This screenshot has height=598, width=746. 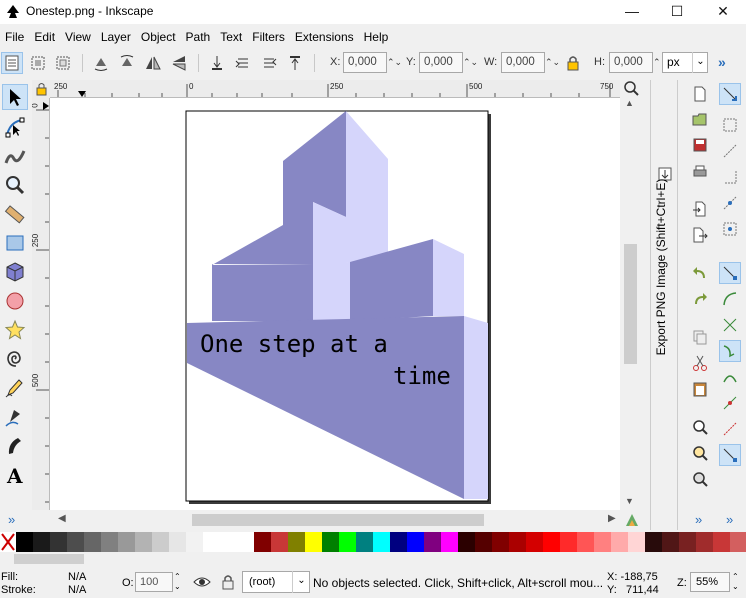 What do you see at coordinates (630, 304) in the screenshot?
I see `vertical-scrollbar: ▲ ▼` at bounding box center [630, 304].